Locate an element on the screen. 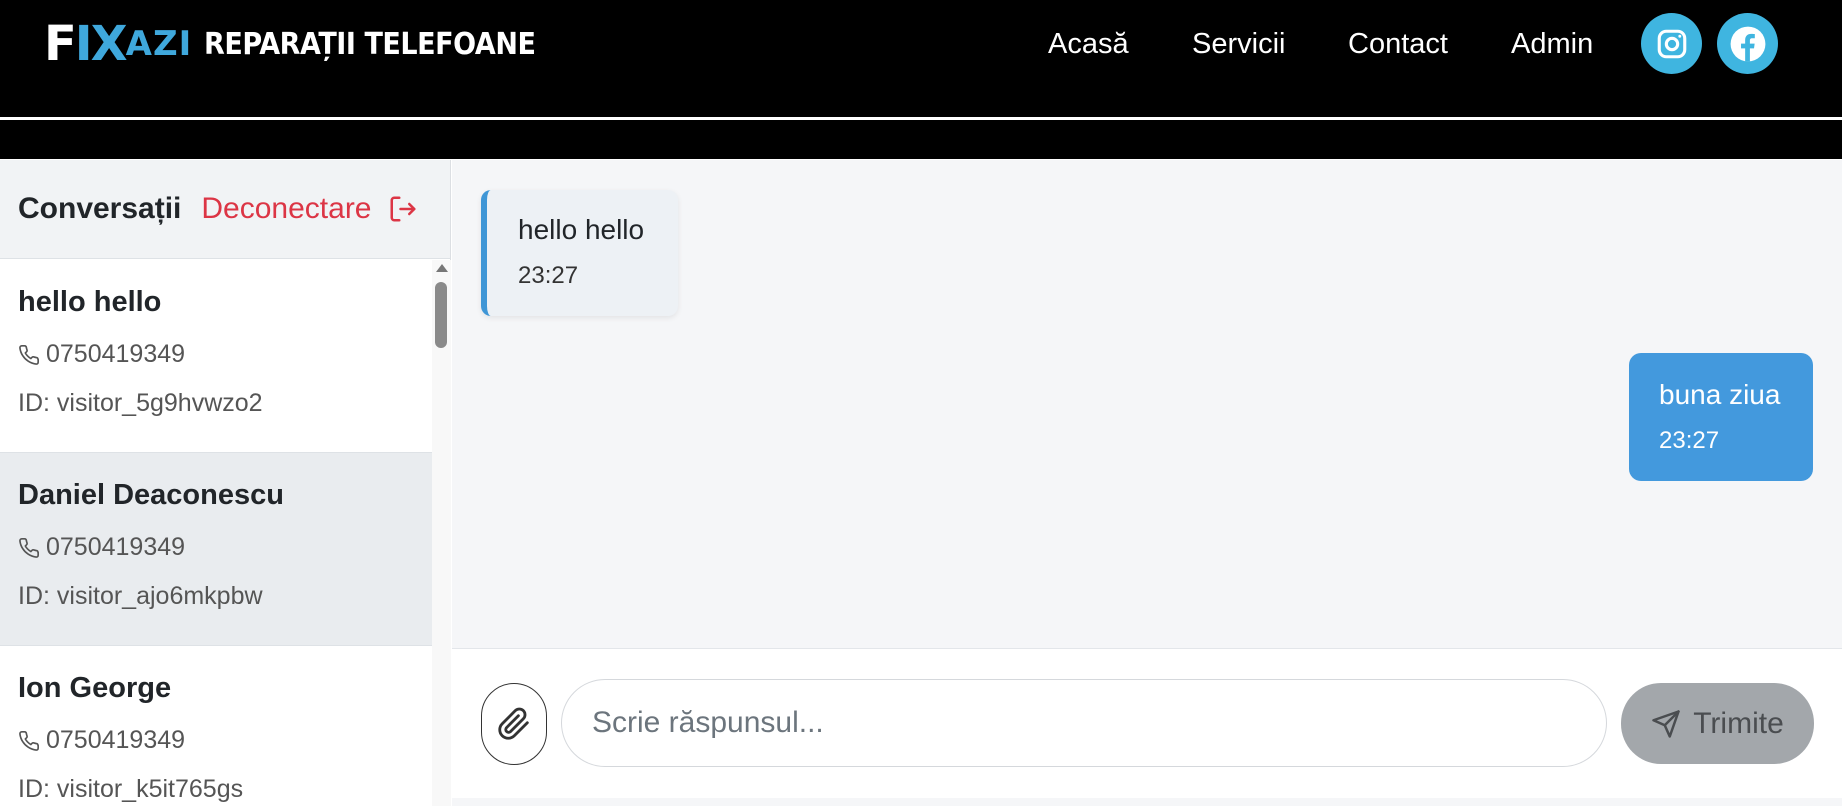 This screenshot has width=1842, height=806. logout-label: Deconectare is located at coordinates (286, 208).